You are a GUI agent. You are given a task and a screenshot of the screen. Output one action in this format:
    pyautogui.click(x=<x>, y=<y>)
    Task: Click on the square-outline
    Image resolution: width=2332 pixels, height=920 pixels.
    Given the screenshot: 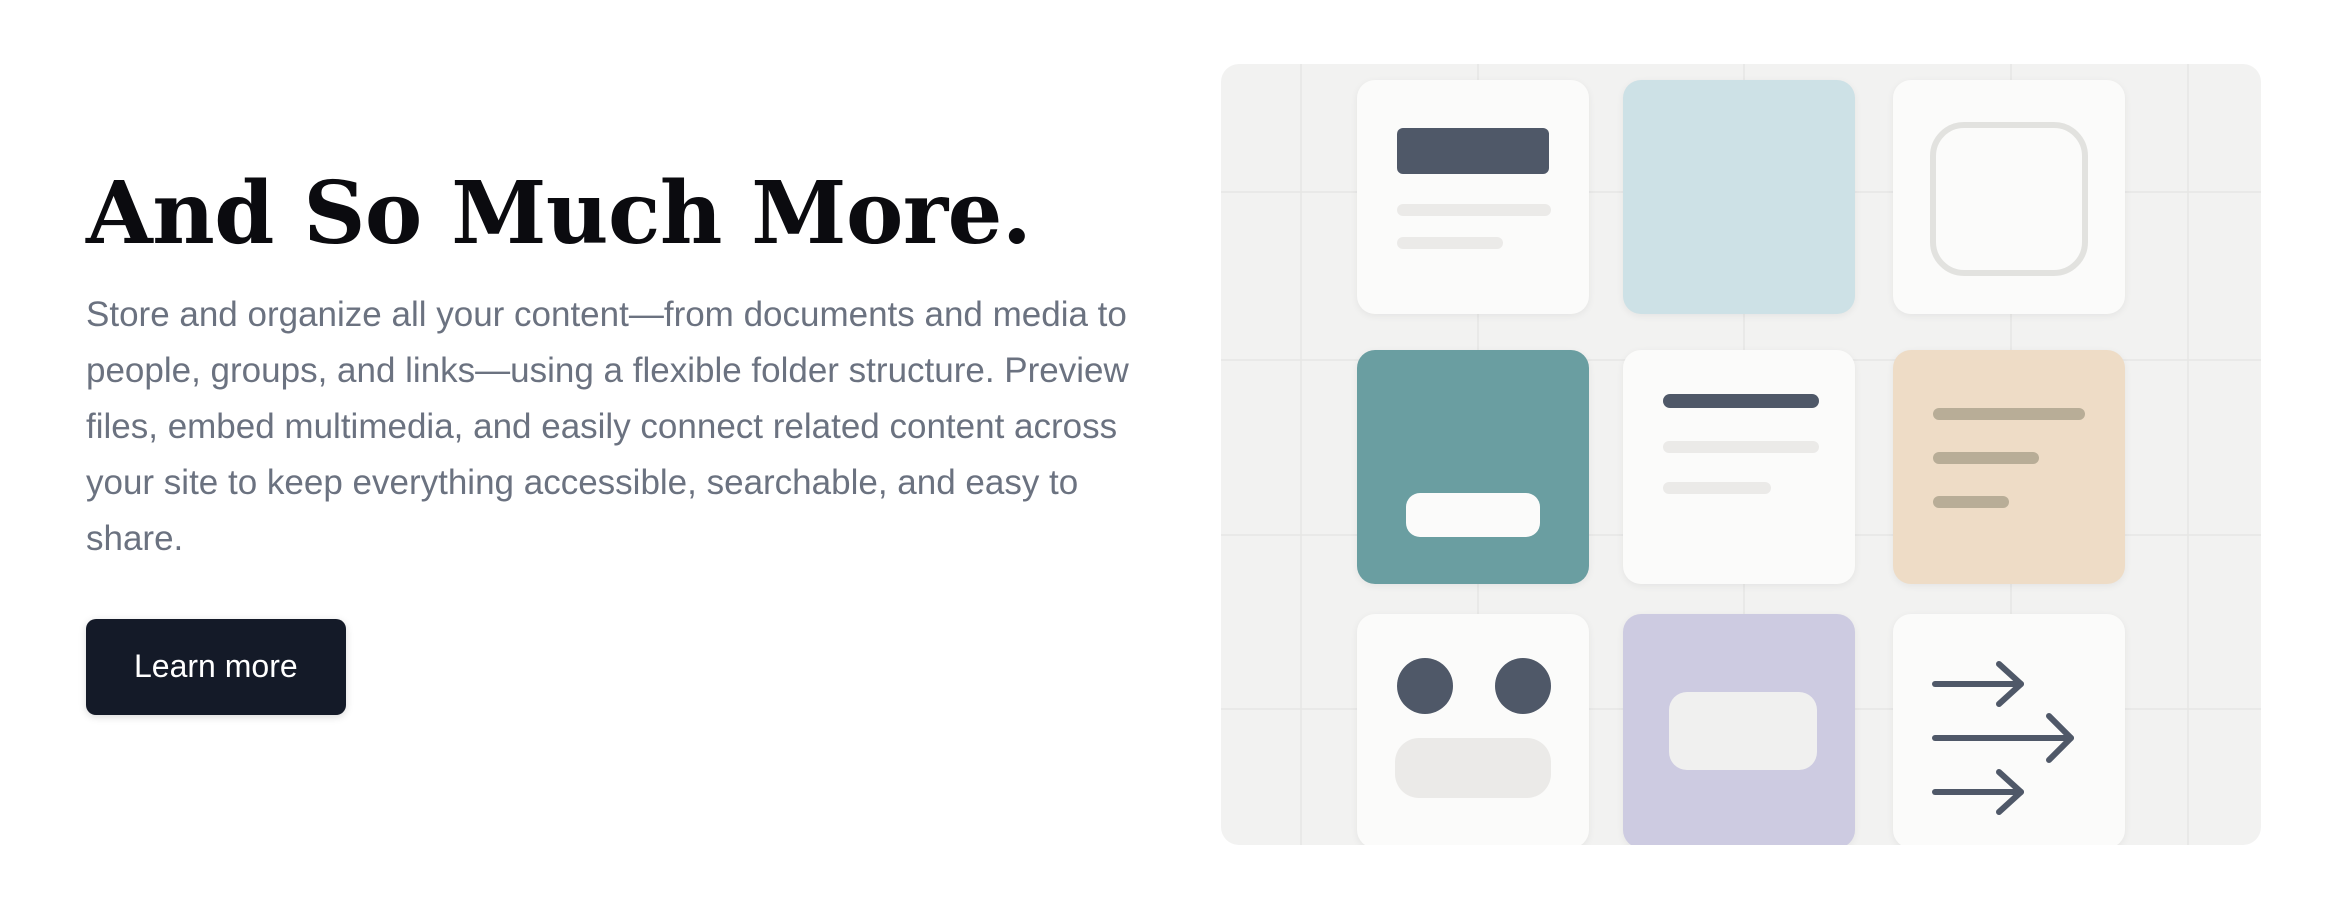 What is the action you would take?
    pyautogui.click(x=2009, y=199)
    